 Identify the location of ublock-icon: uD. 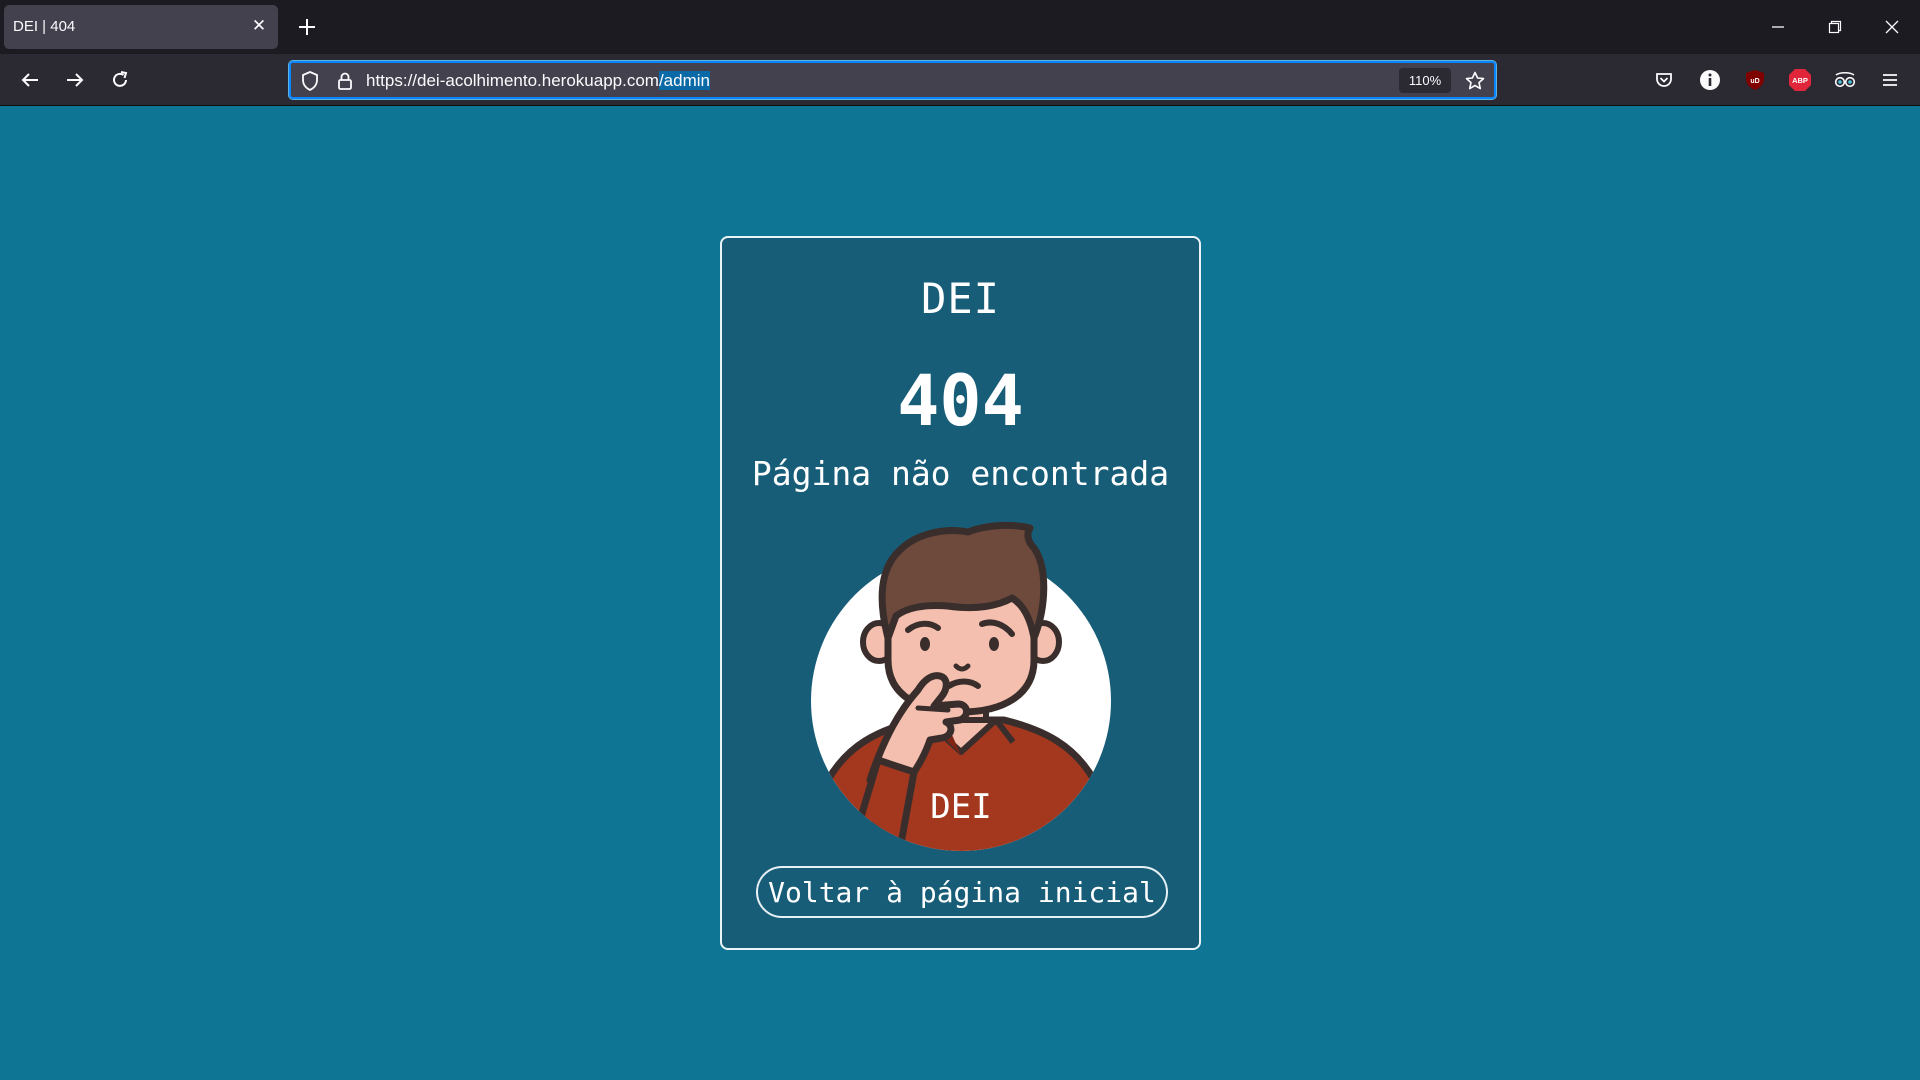
(1755, 80).